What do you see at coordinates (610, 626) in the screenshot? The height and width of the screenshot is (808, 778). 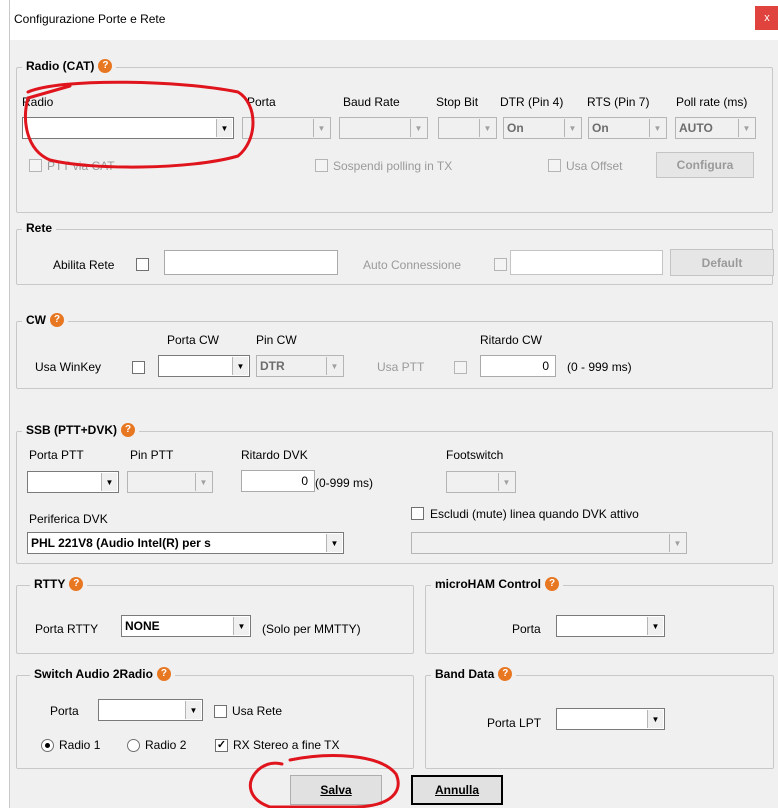 I see `microham-porta-select: ▼` at bounding box center [610, 626].